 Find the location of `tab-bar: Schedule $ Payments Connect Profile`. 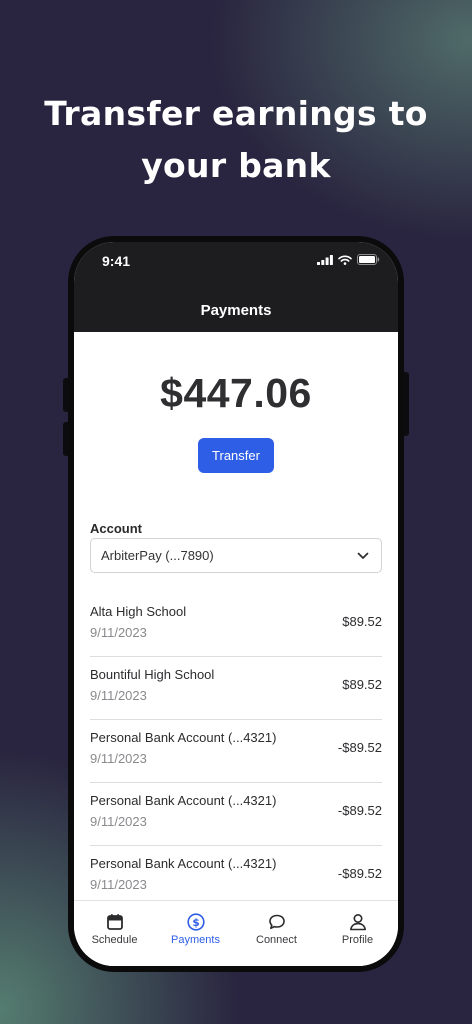

tab-bar: Schedule $ Payments Connect Profile is located at coordinates (236, 933).